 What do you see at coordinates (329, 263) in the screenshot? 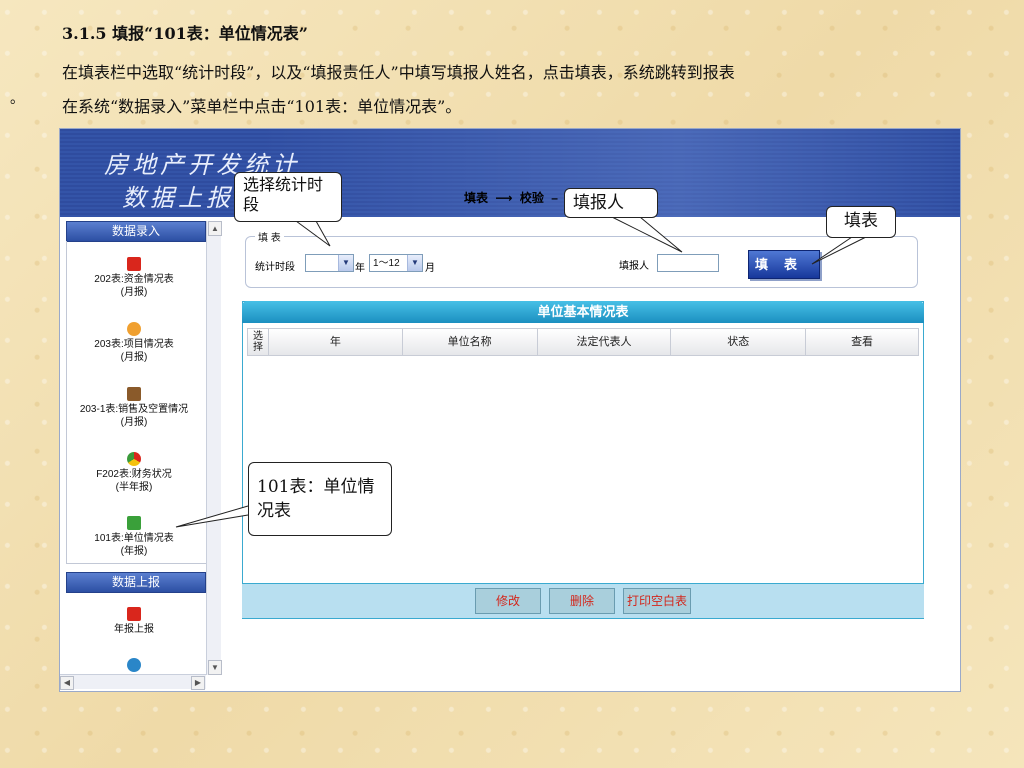
I see `year-select: ▼` at bounding box center [329, 263].